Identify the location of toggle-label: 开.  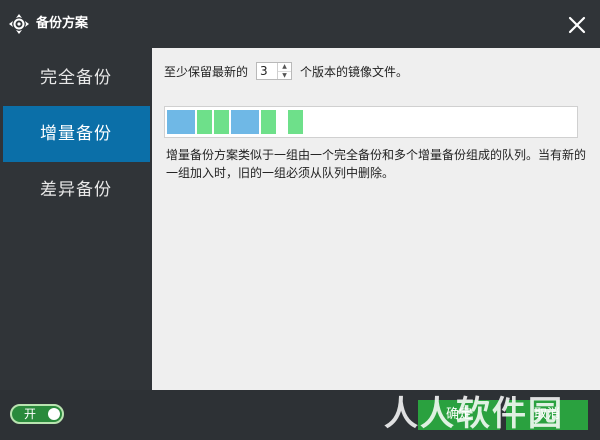
(30, 414).